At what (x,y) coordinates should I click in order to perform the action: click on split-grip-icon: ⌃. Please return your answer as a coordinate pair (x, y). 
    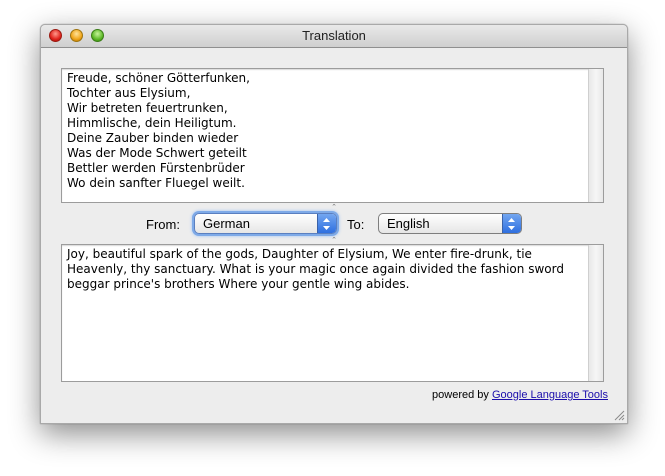
    Looking at the image, I should click on (334, 207).